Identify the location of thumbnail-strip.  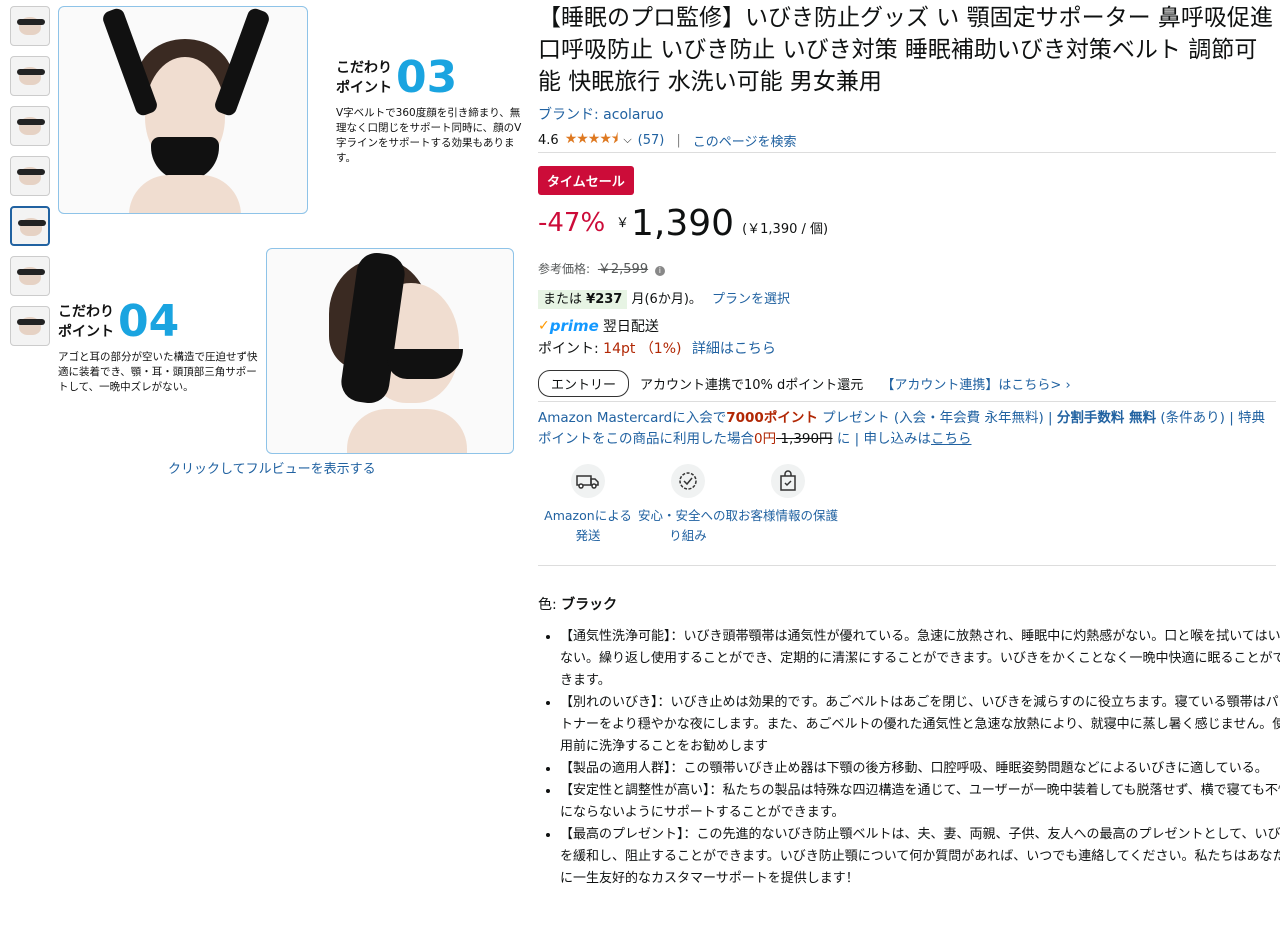
(32, 181).